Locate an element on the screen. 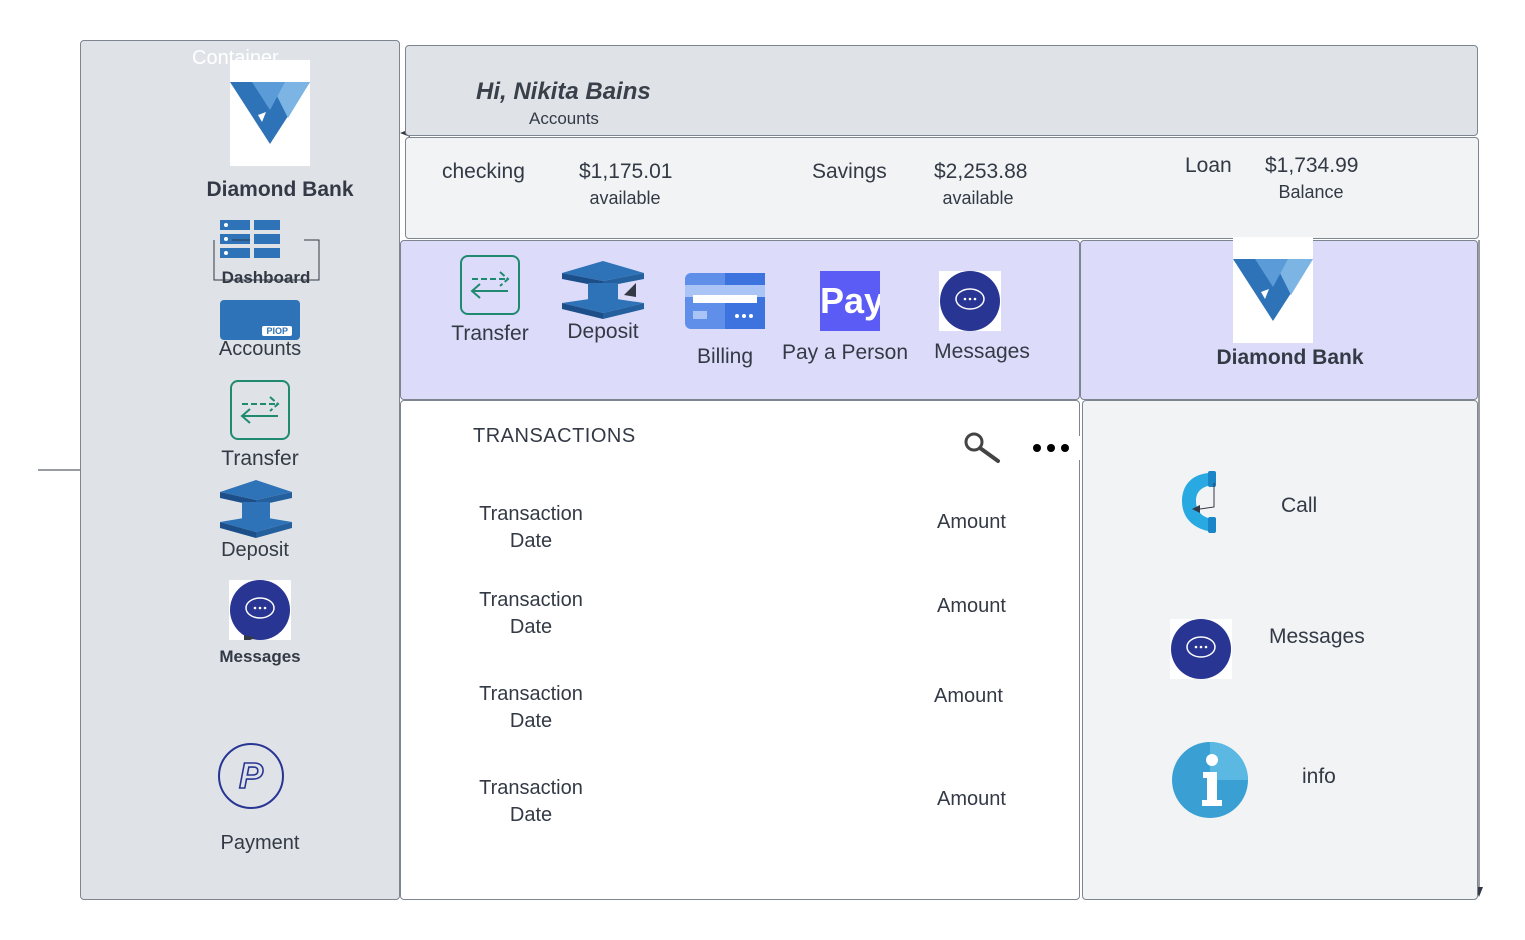 The image size is (1525, 940). account-note-checking: available is located at coordinates (625, 198).